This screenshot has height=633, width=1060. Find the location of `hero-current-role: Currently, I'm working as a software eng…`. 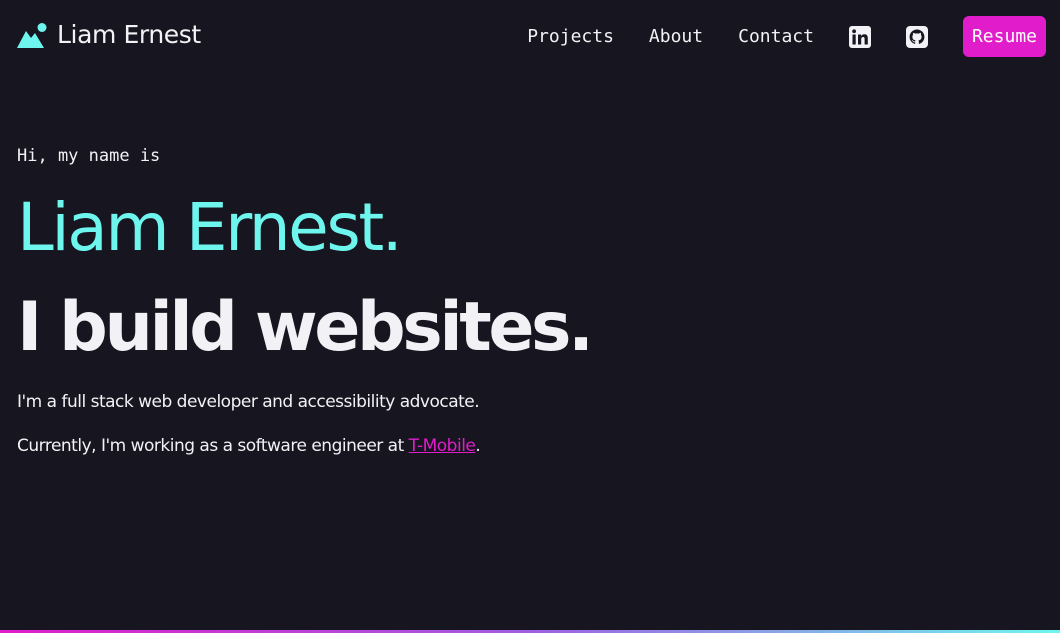

hero-current-role: Currently, I'm working as a software eng… is located at coordinates (304, 446).